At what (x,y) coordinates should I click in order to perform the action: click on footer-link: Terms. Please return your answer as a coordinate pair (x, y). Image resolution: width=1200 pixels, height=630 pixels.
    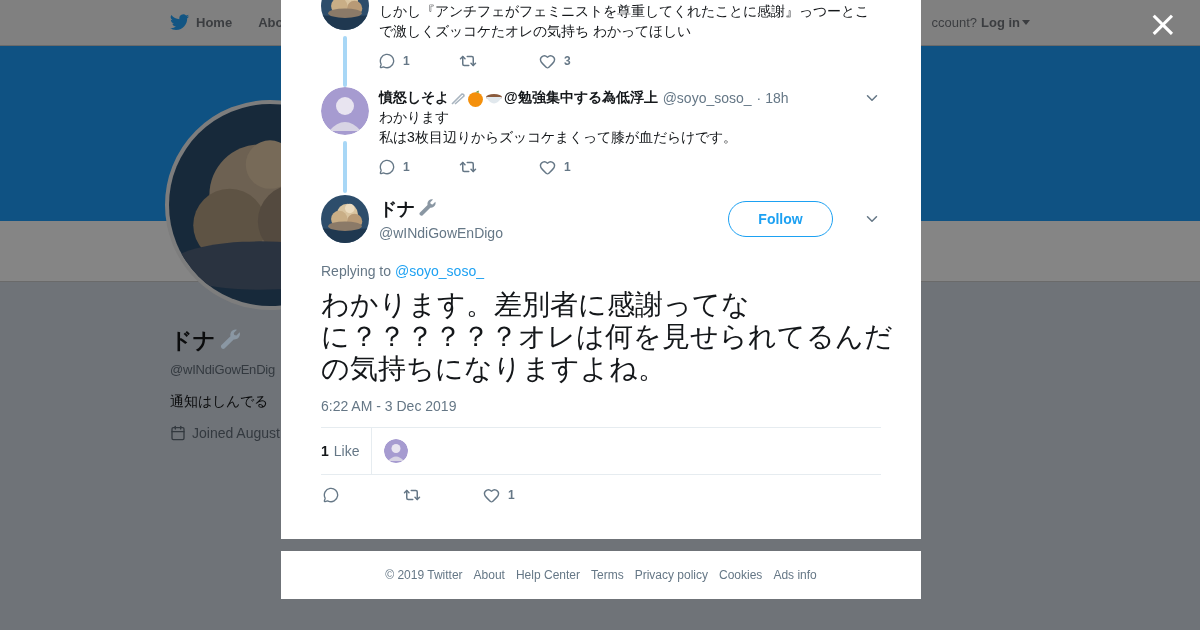
    Looking at the image, I should click on (607, 575).